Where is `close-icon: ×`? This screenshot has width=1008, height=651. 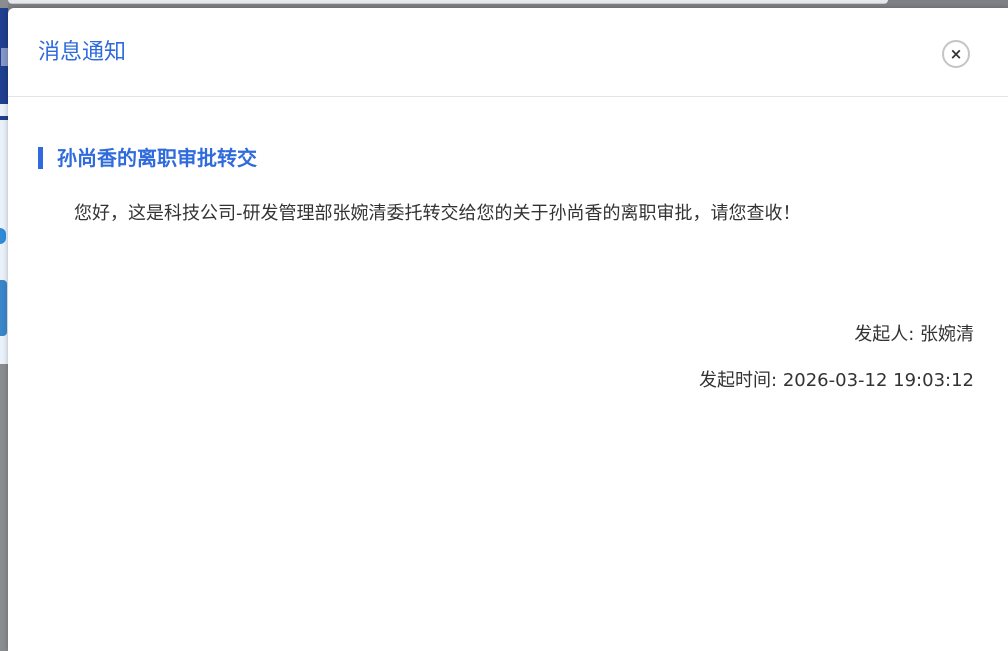 close-icon: × is located at coordinates (956, 53).